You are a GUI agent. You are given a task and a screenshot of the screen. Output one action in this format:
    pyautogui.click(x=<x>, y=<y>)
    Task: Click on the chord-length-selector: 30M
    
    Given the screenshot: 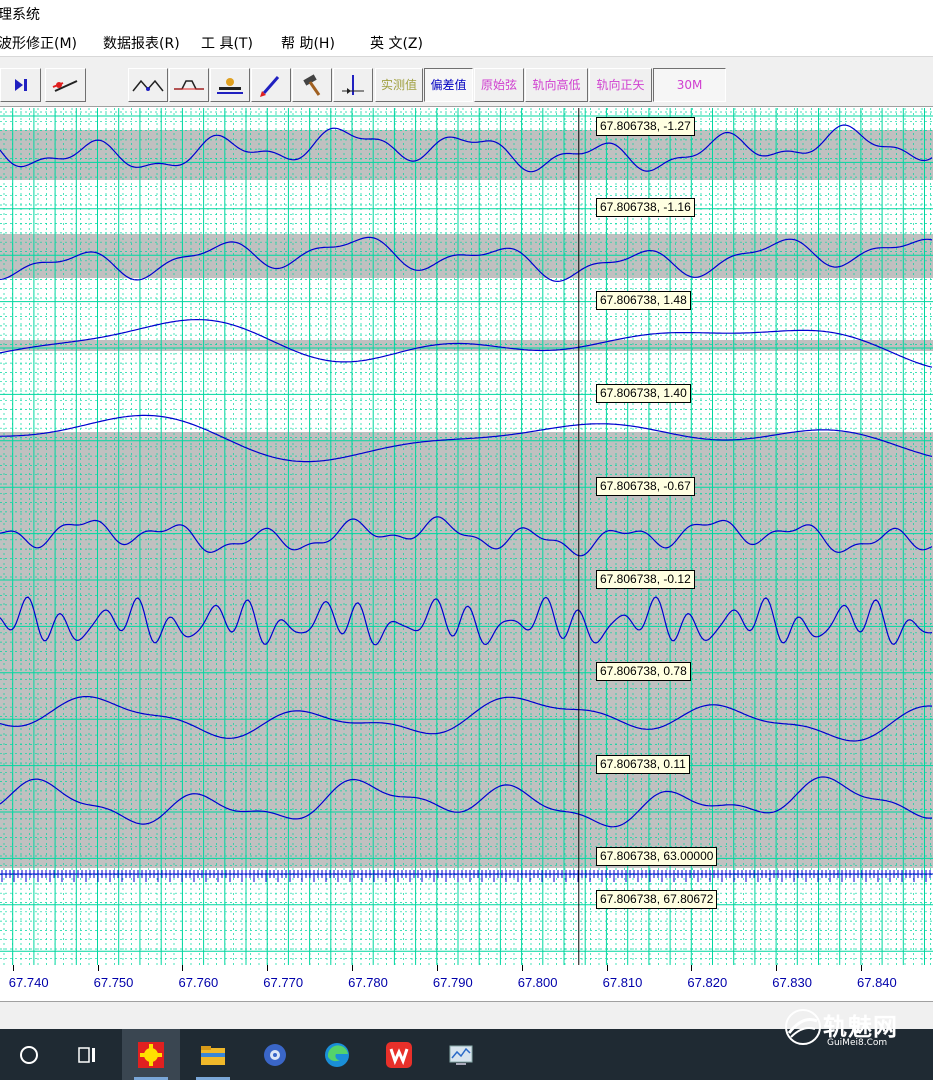 What is the action you would take?
    pyautogui.click(x=689, y=85)
    